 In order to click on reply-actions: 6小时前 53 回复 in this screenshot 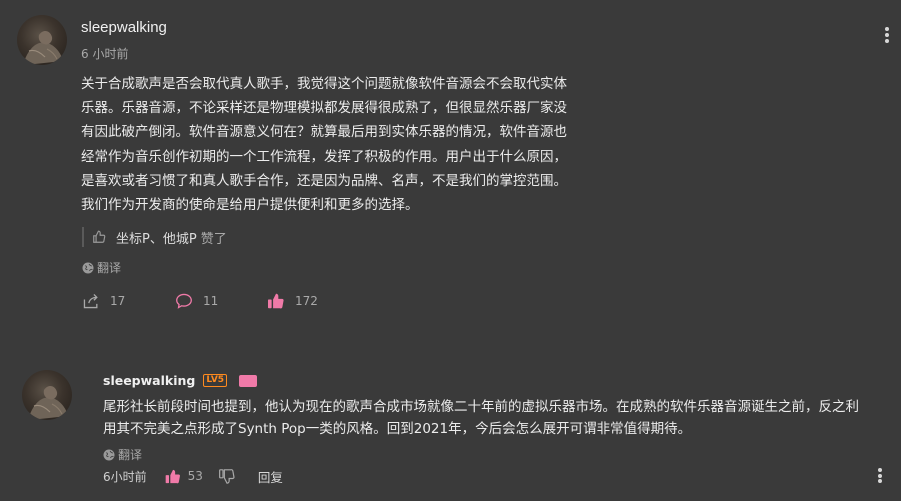, I will do `click(193, 476)`.